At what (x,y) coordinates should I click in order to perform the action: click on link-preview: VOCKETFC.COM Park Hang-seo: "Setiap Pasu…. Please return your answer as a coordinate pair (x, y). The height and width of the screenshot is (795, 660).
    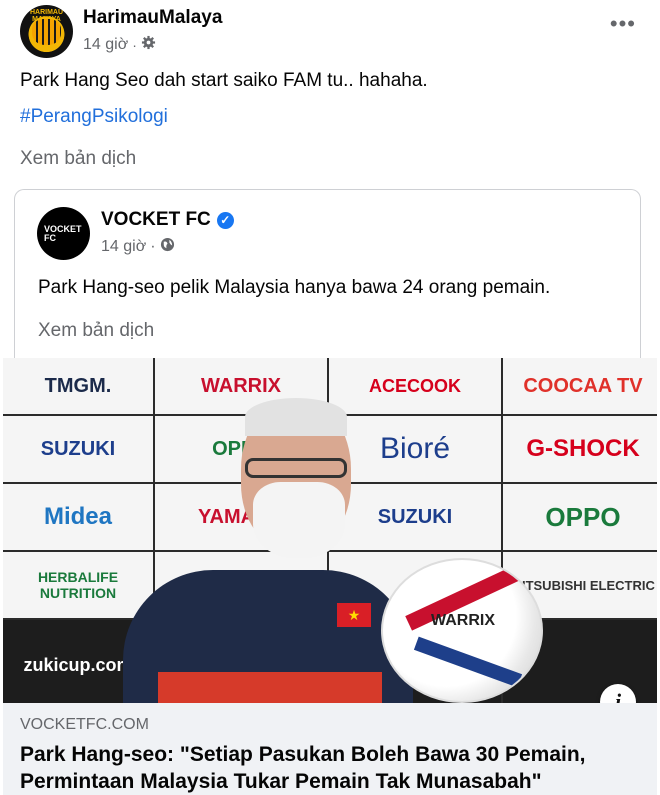
    Looking at the image, I should click on (330, 749).